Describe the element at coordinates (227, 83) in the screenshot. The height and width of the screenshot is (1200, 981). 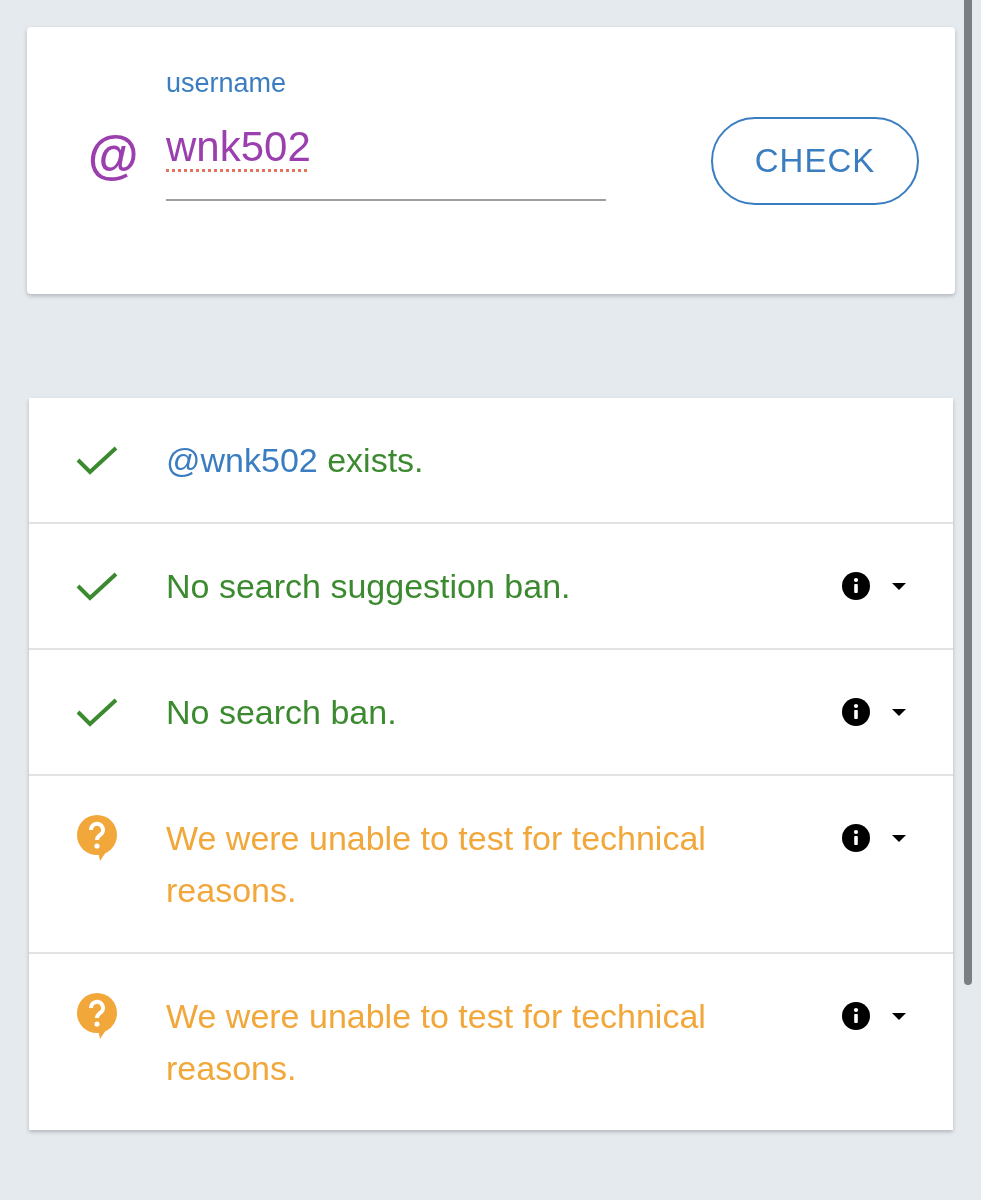
I see `field-label: username` at that location.